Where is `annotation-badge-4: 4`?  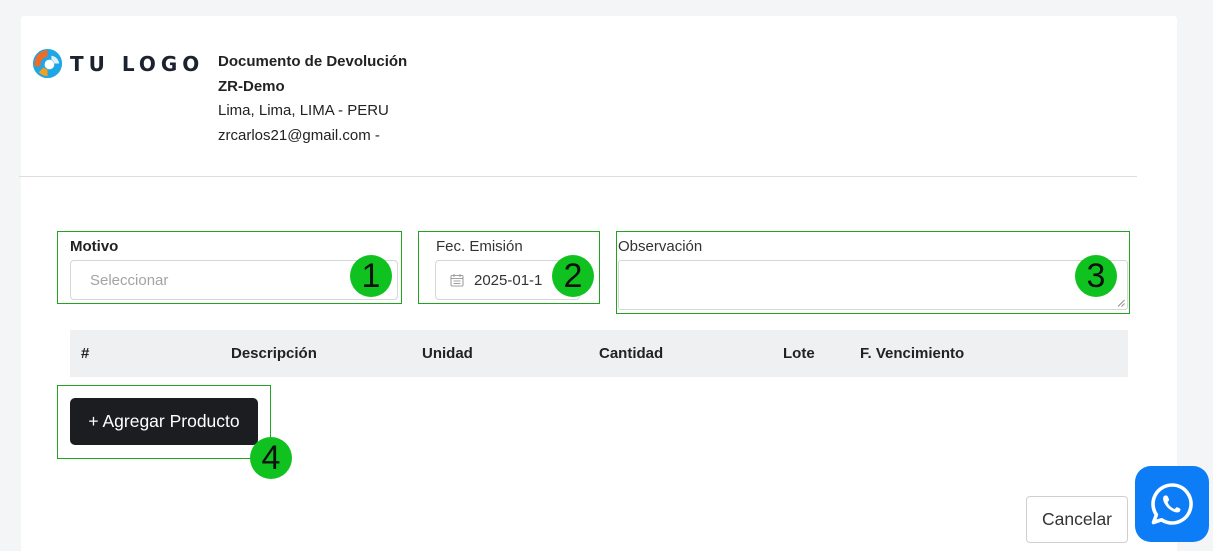
annotation-badge-4: 4 is located at coordinates (271, 458).